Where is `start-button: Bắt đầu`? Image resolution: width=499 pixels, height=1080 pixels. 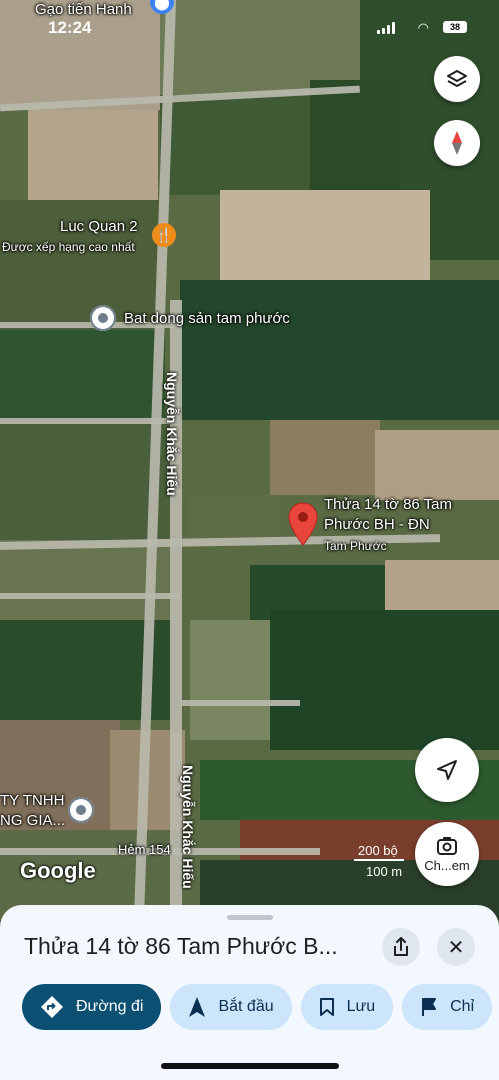 start-button: Bắt đầu is located at coordinates (231, 1007).